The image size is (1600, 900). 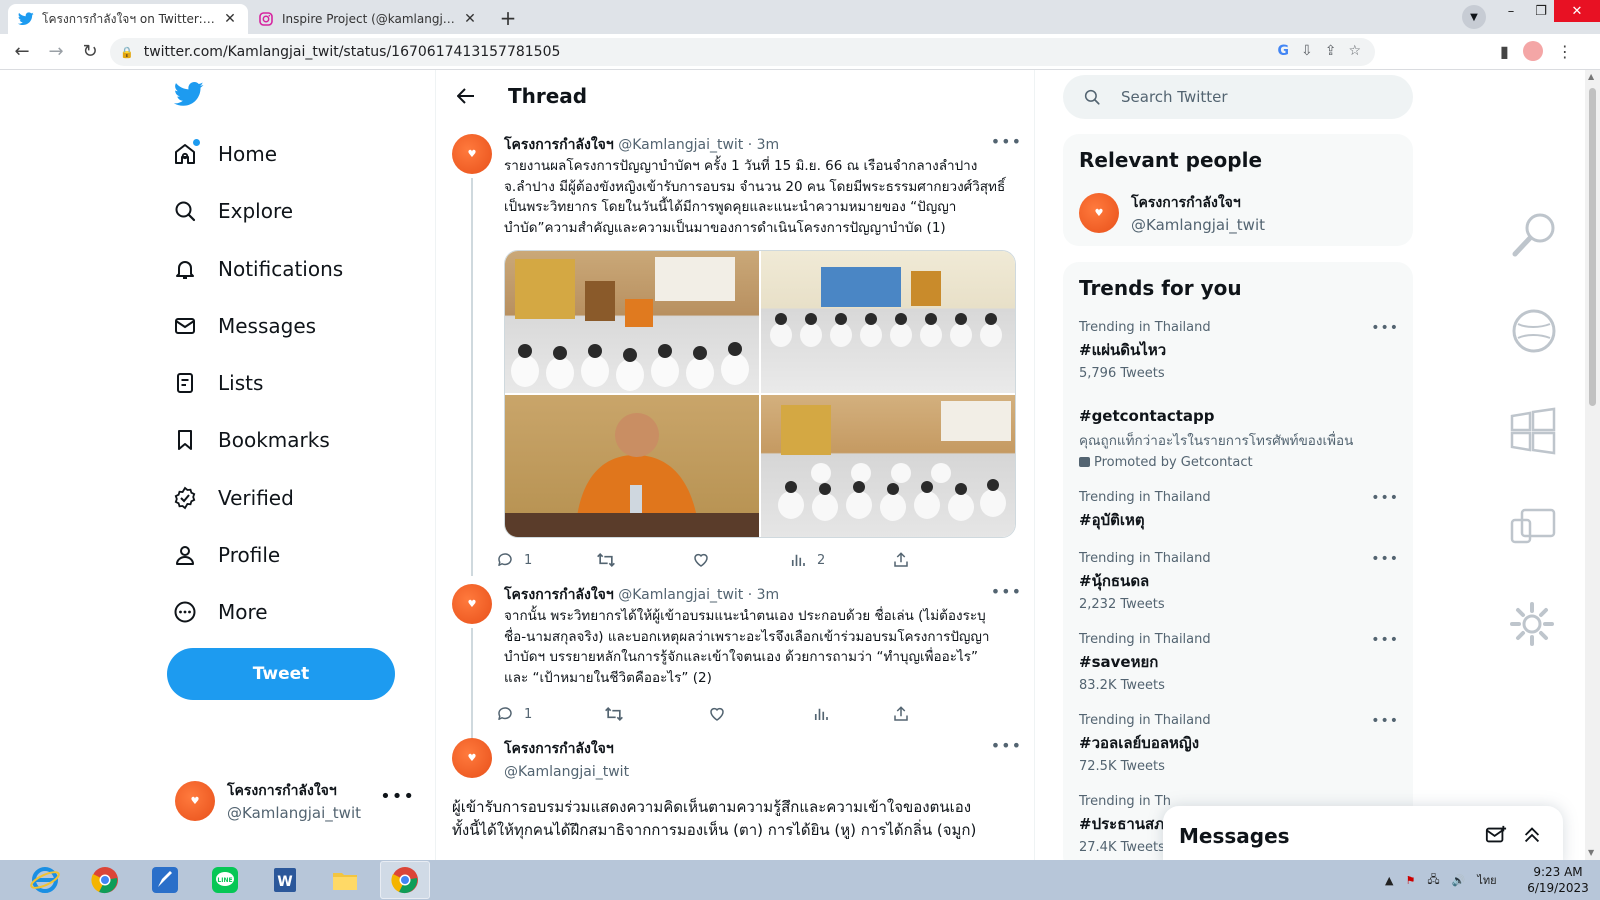 What do you see at coordinates (1459, 880) in the screenshot?
I see `volume-icon: 🔊` at bounding box center [1459, 880].